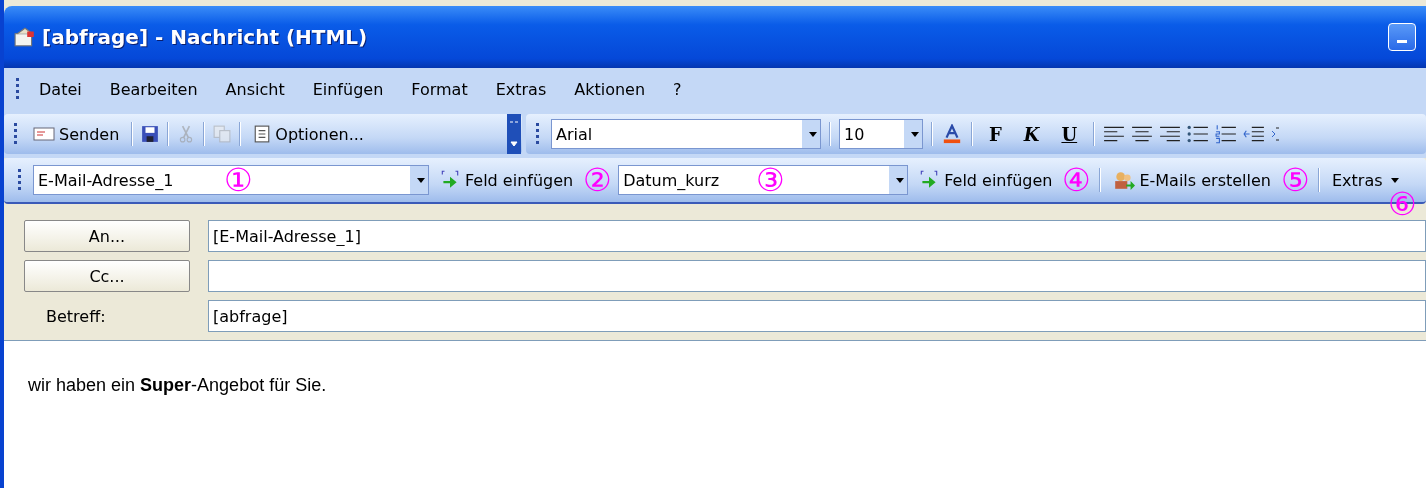 The image size is (1426, 488). I want to click on align-left-icon, so click(1114, 134).